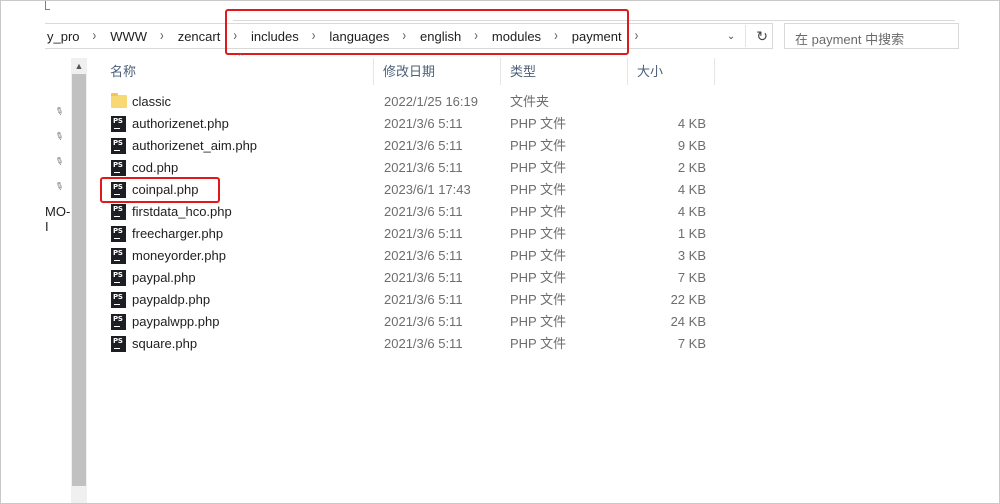 The width and height of the screenshot is (1000, 504). I want to click on file-name: firstdata_hco.php, so click(182, 211).